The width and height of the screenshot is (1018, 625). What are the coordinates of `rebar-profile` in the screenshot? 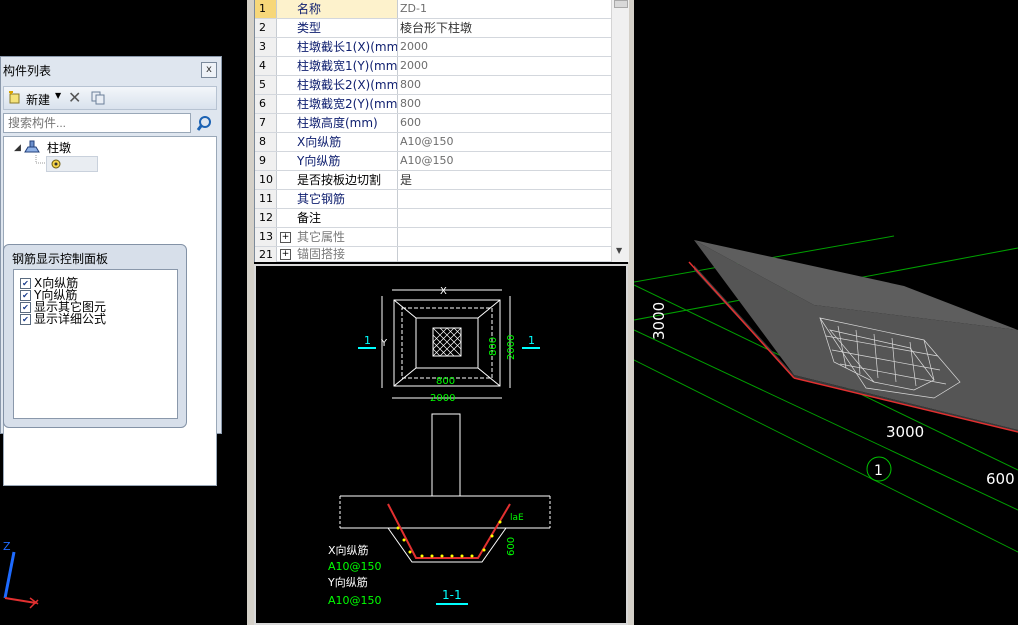 It's located at (449, 531).